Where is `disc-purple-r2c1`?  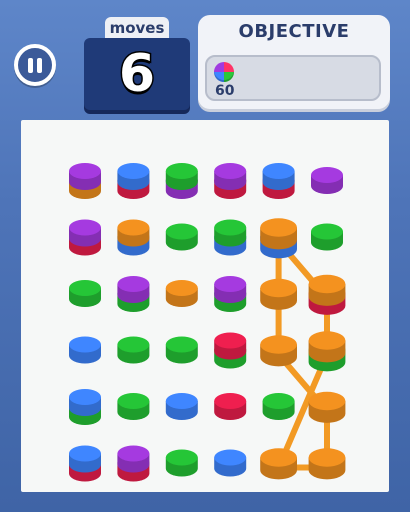
disc-purple-r2c1 is located at coordinates (133, 289).